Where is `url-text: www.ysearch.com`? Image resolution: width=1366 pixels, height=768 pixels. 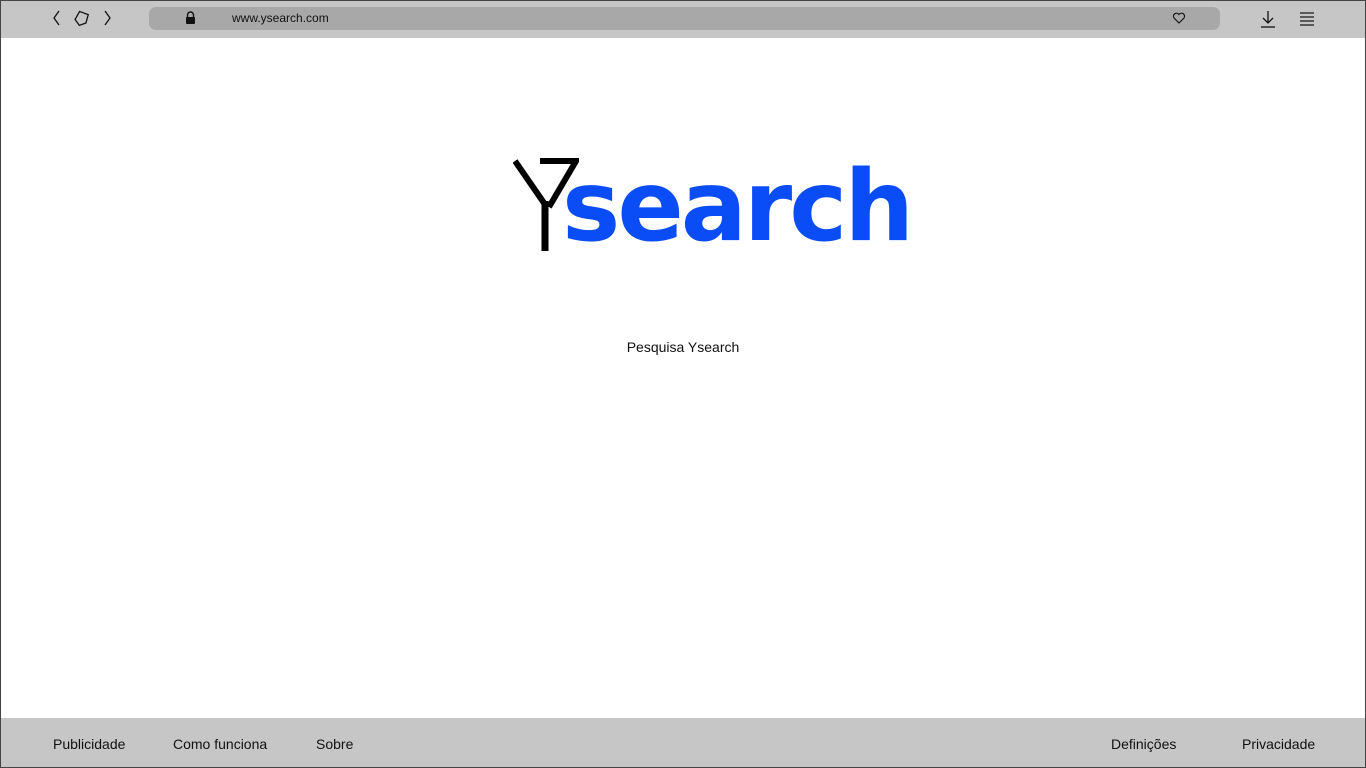 url-text: www.ysearch.com is located at coordinates (280, 18).